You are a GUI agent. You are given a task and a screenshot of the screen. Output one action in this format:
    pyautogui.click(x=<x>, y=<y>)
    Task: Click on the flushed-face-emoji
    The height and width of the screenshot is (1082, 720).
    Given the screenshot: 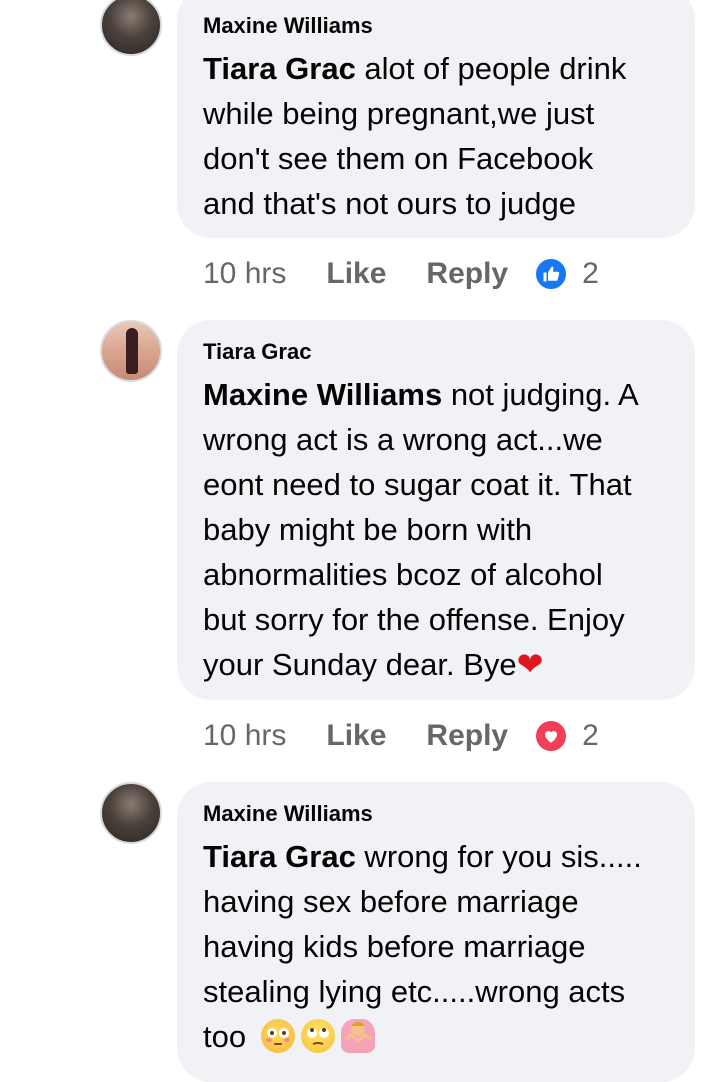 What is the action you would take?
    pyautogui.click(x=277, y=1036)
    